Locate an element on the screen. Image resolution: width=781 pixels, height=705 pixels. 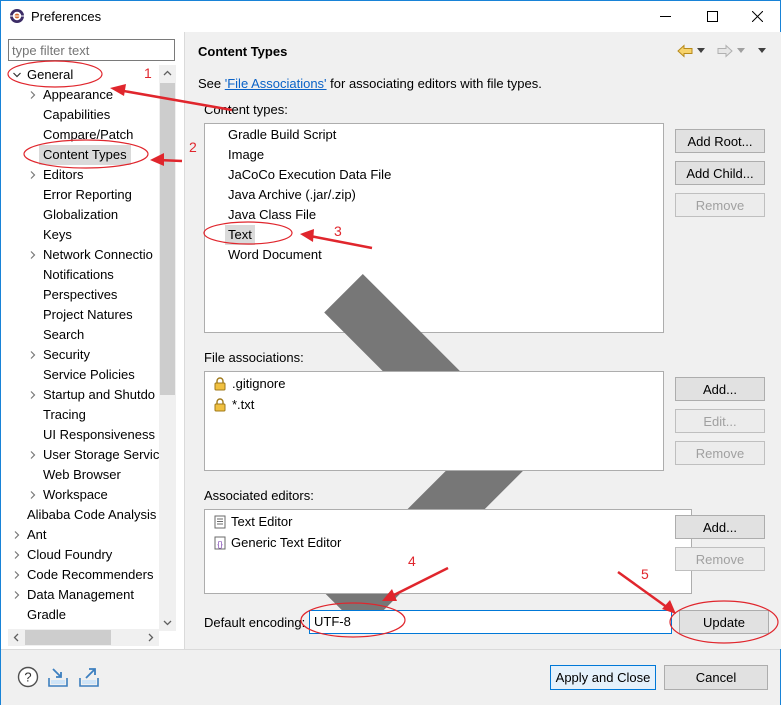
scroll-right-icon is located at coordinates (150, 637).